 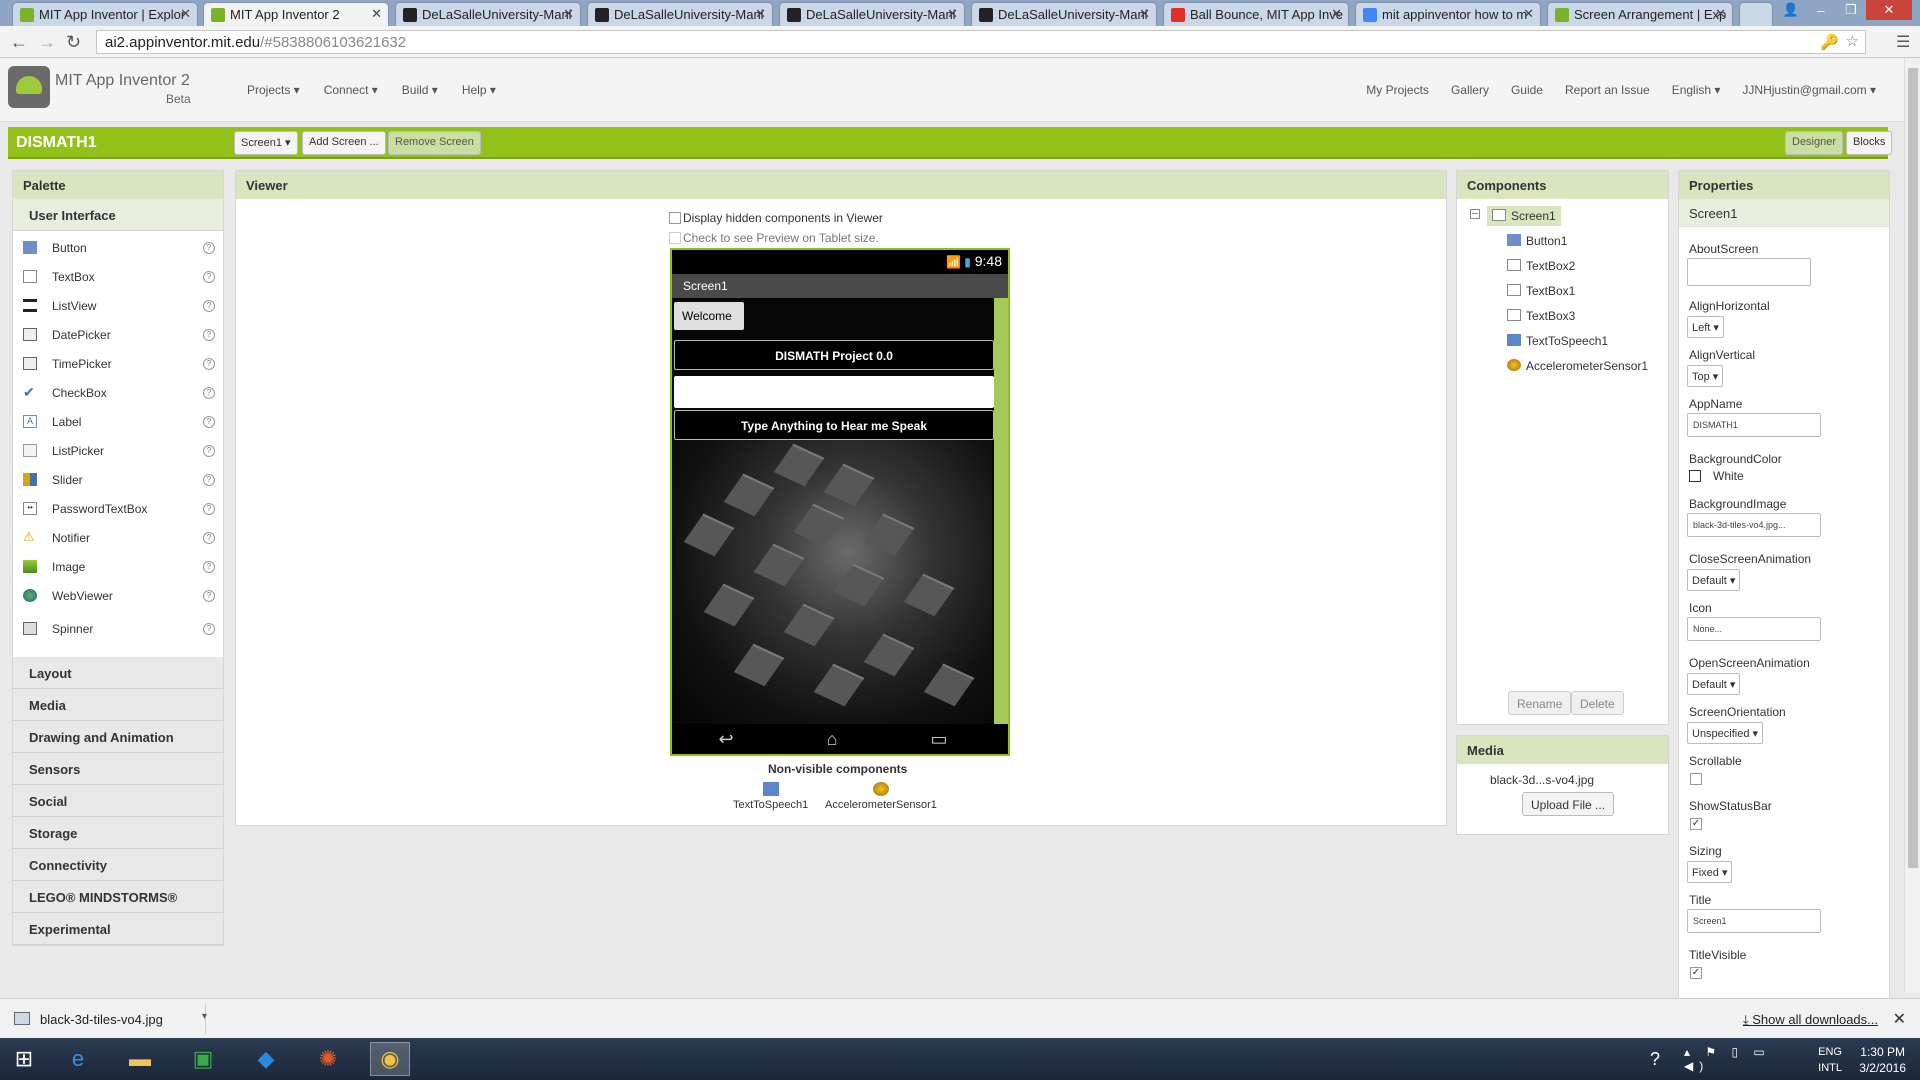 What do you see at coordinates (29, 87) in the screenshot?
I see `app-inventor-logo-icon` at bounding box center [29, 87].